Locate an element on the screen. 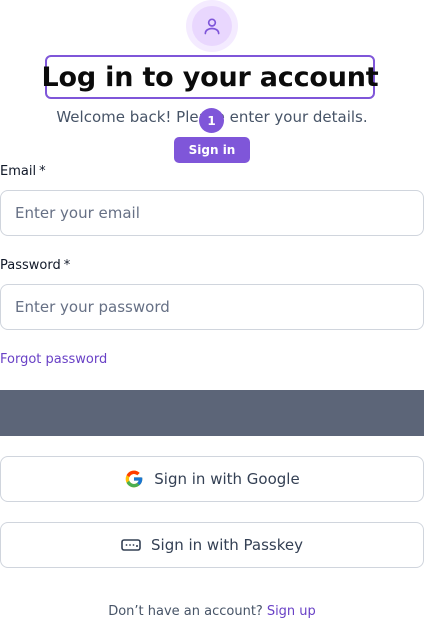 The width and height of the screenshot is (424, 624). passkey-button-label: Sign in with Passkey is located at coordinates (227, 545).